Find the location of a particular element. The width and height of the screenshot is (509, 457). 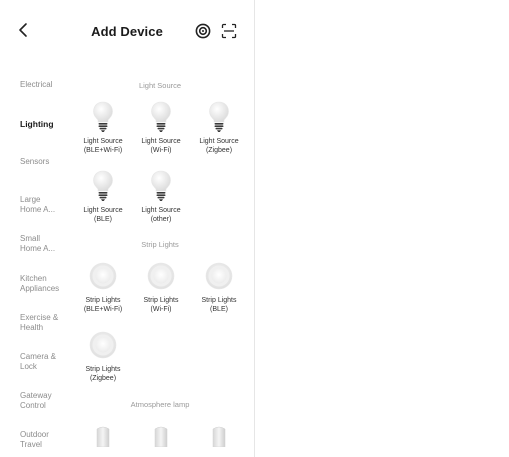

device-label: Strip Lights (Wi-Fi) is located at coordinates (161, 305).